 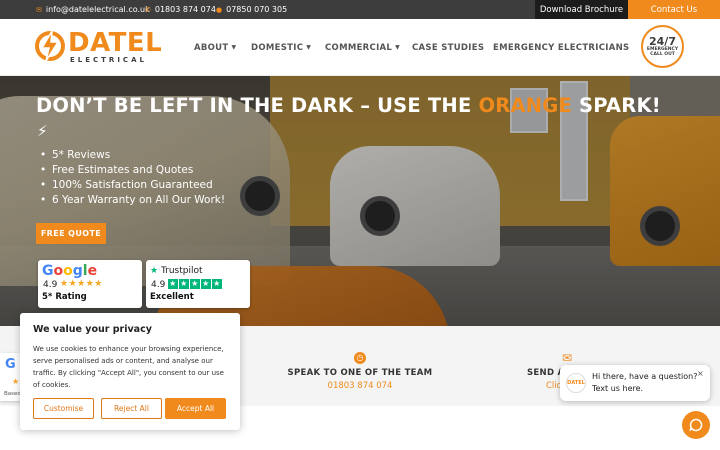 I want to click on google-g-icon: G, so click(x=10, y=364).